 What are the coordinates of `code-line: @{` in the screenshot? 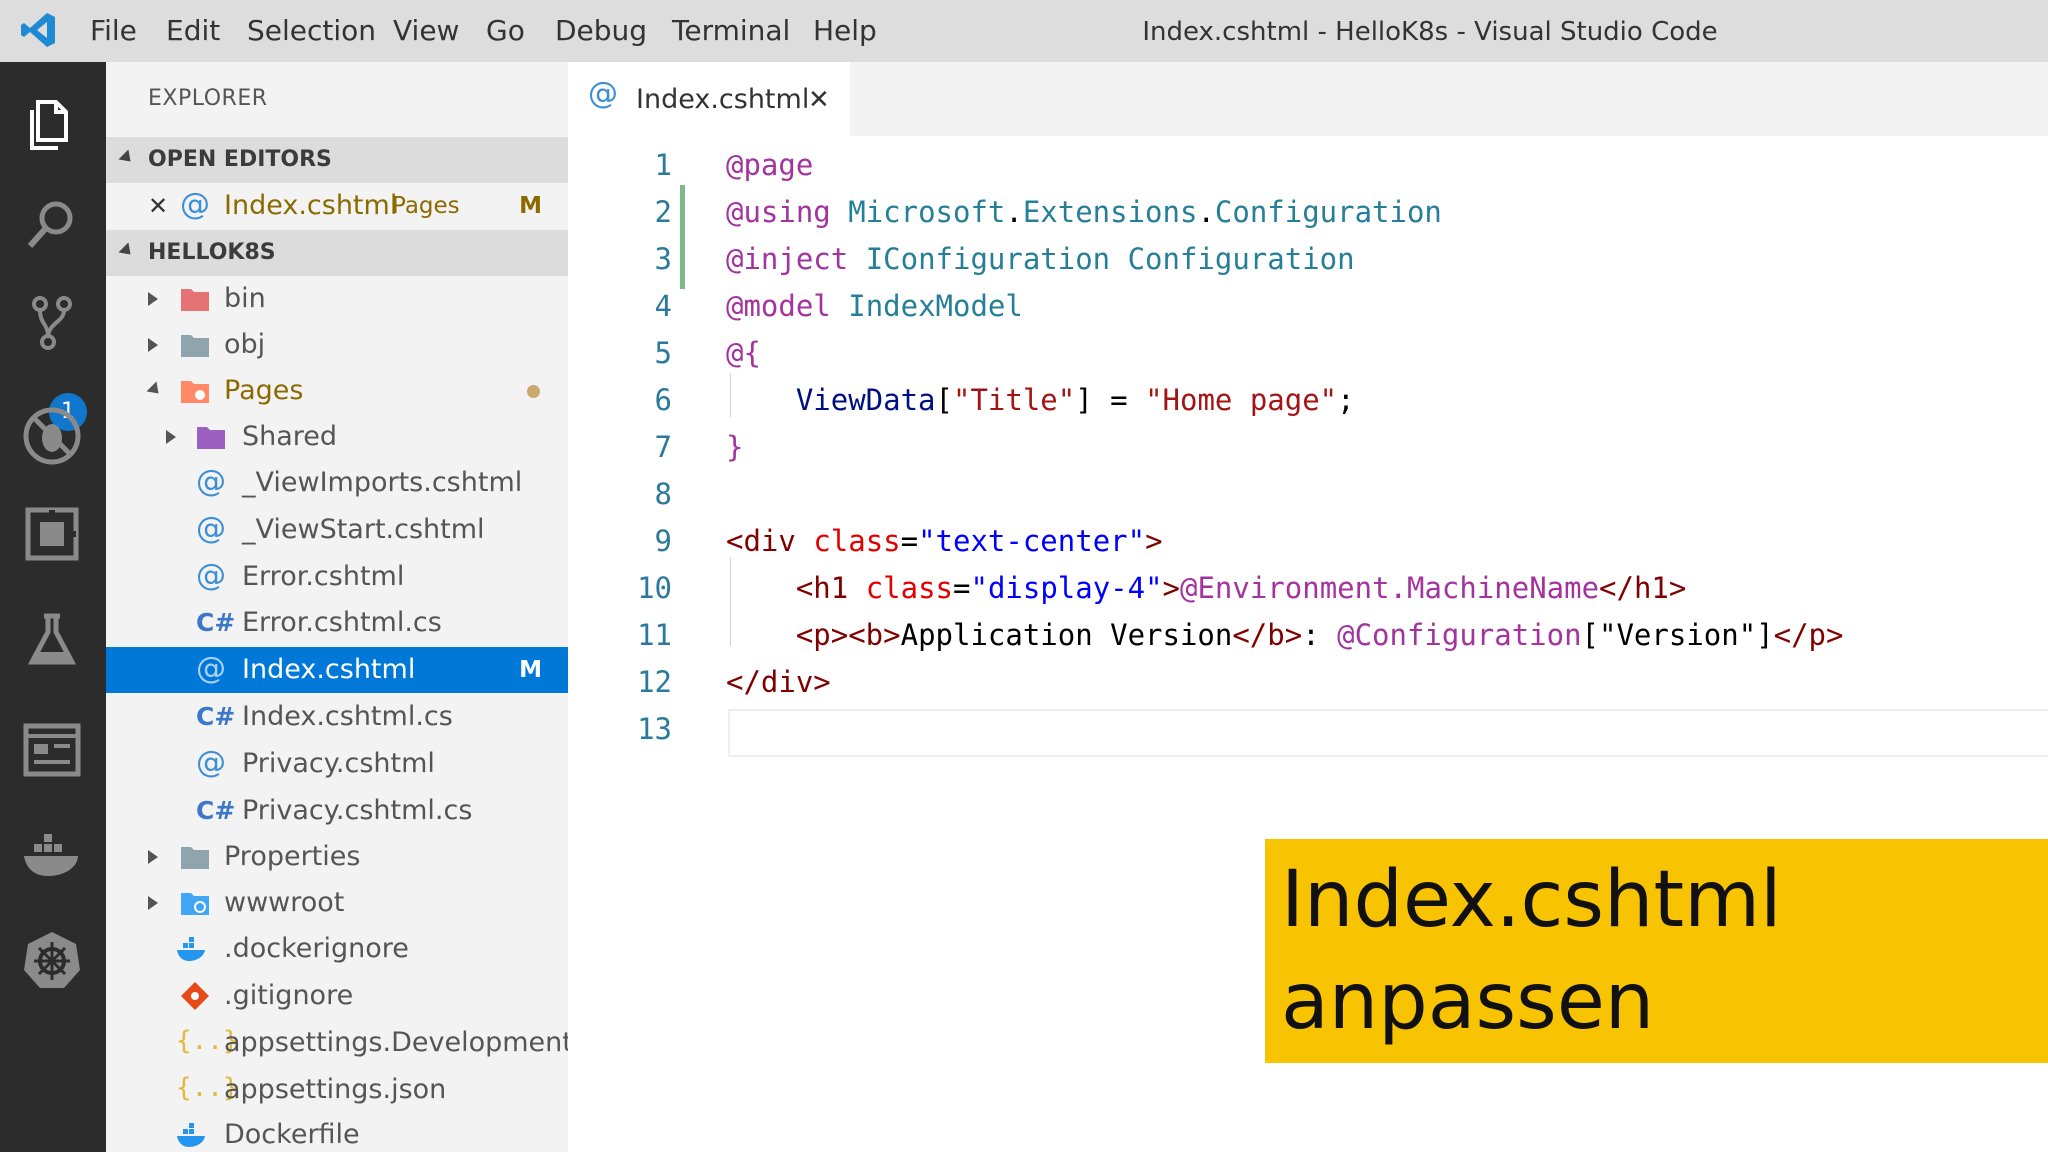 It's located at (743, 353).